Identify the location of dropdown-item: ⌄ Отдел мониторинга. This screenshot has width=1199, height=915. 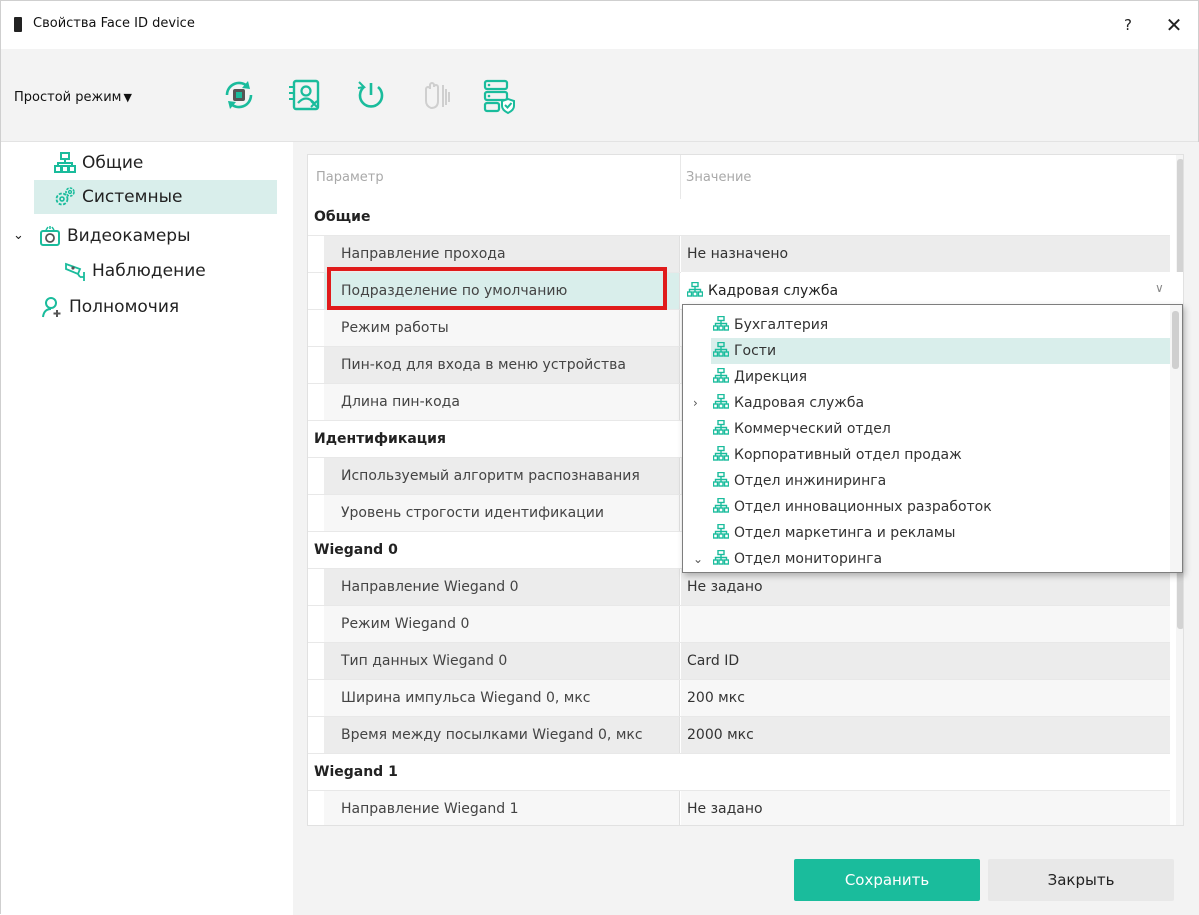
(926, 559).